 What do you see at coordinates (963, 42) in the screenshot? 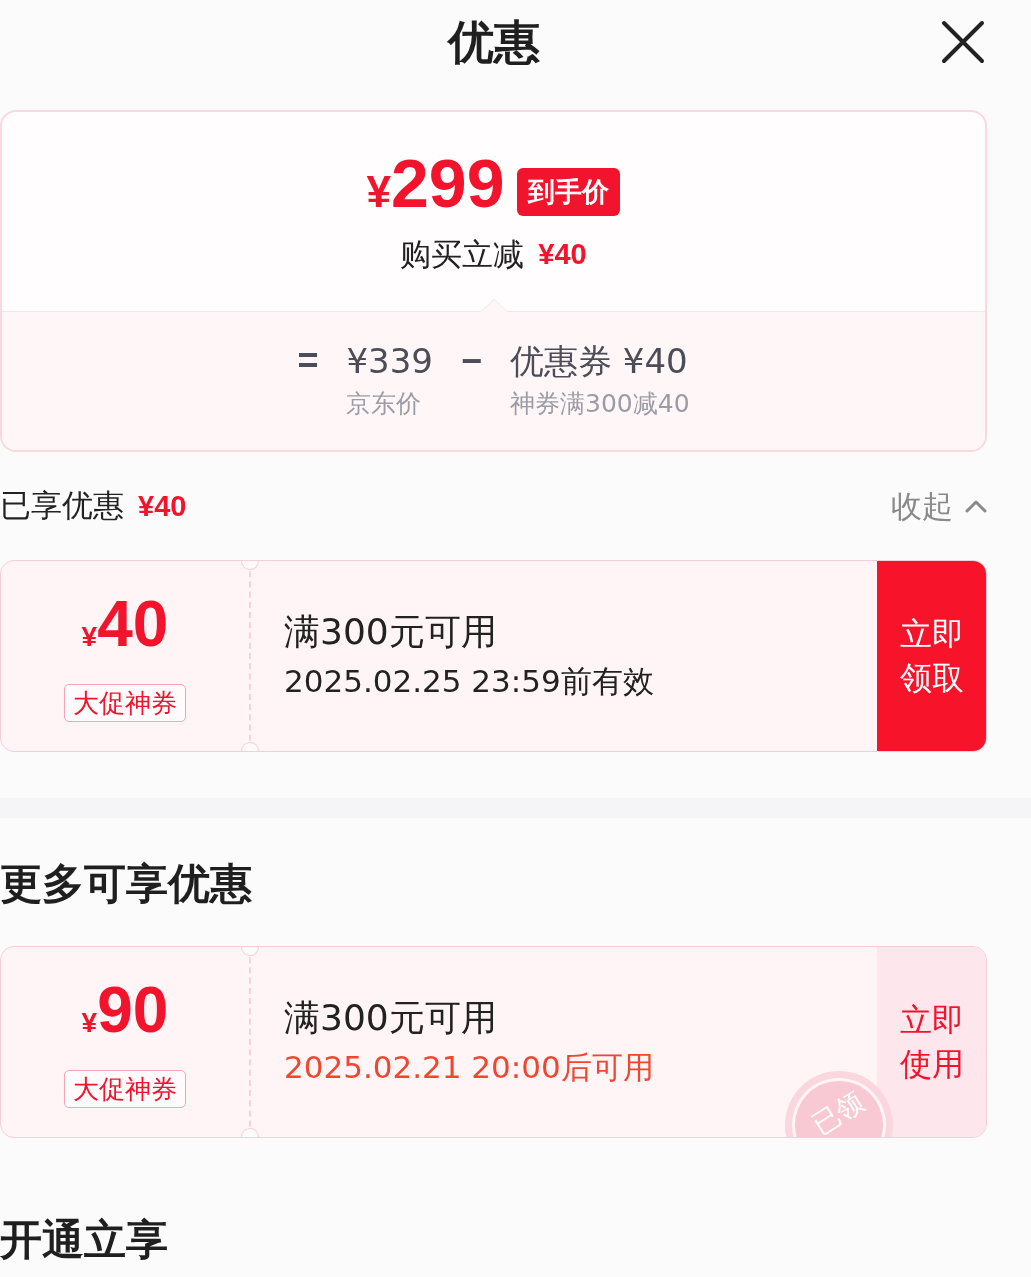
I see `close-icon` at bounding box center [963, 42].